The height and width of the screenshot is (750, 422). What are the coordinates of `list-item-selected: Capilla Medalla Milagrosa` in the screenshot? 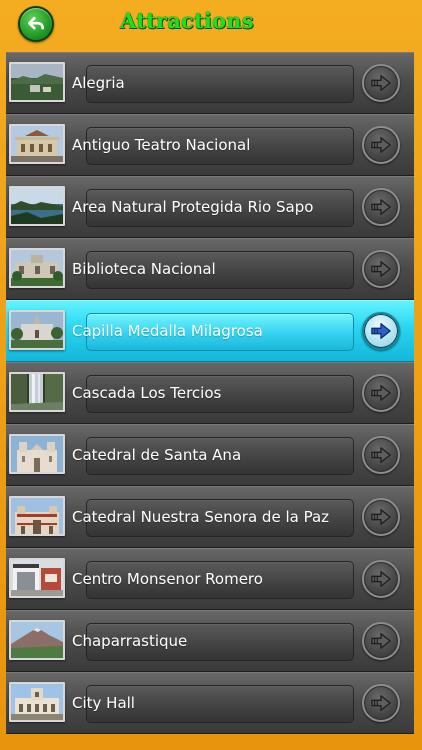 It's located at (210, 331).